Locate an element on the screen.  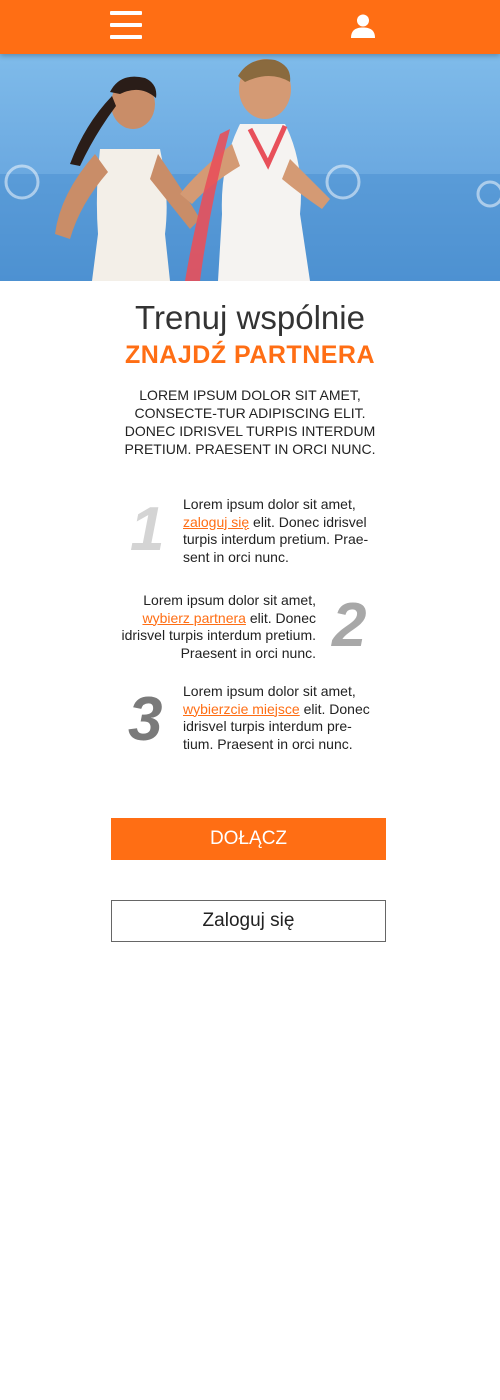
top-bar is located at coordinates (250, 27).